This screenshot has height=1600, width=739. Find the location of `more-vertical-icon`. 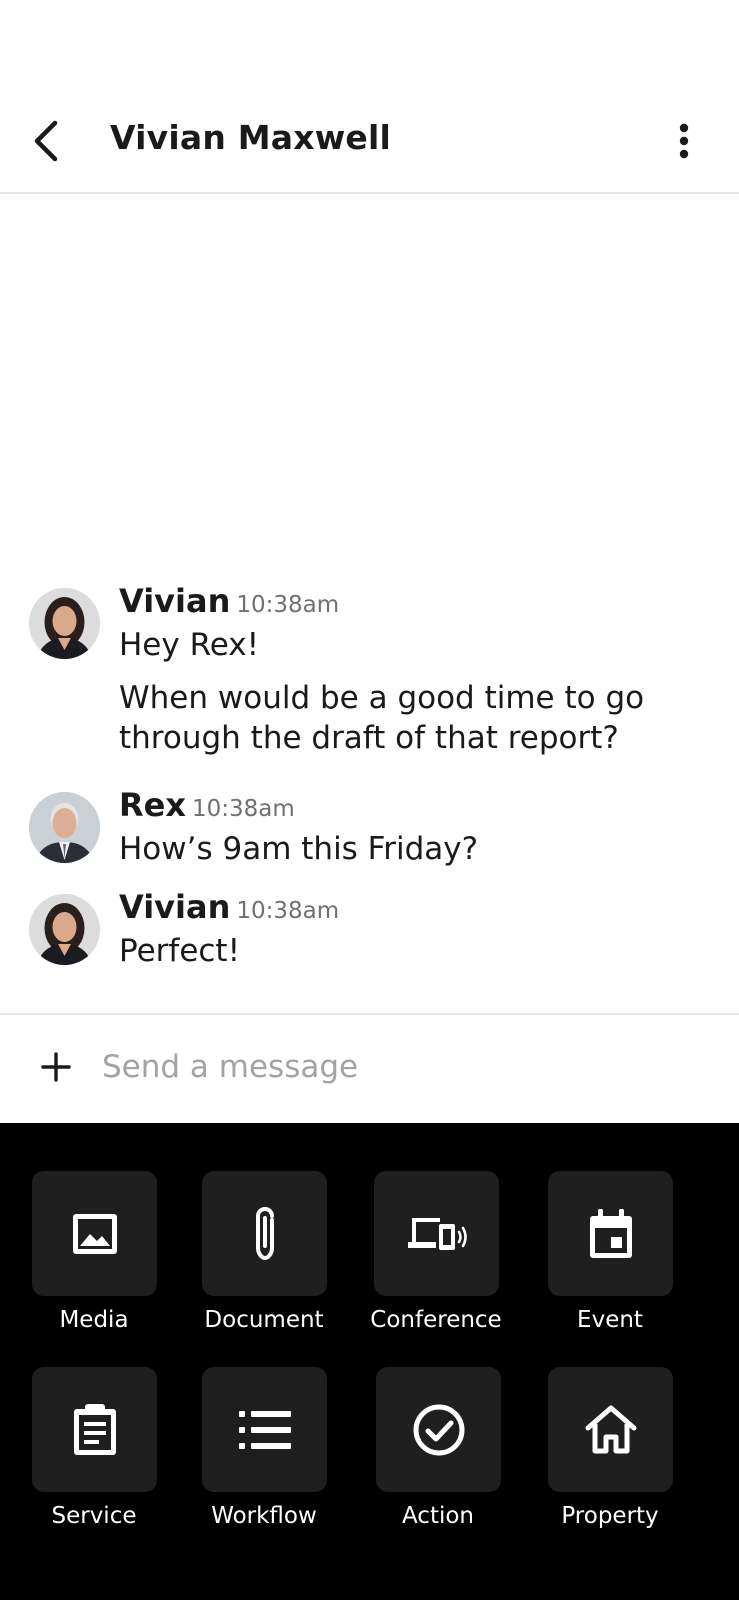

more-vertical-icon is located at coordinates (684, 141).